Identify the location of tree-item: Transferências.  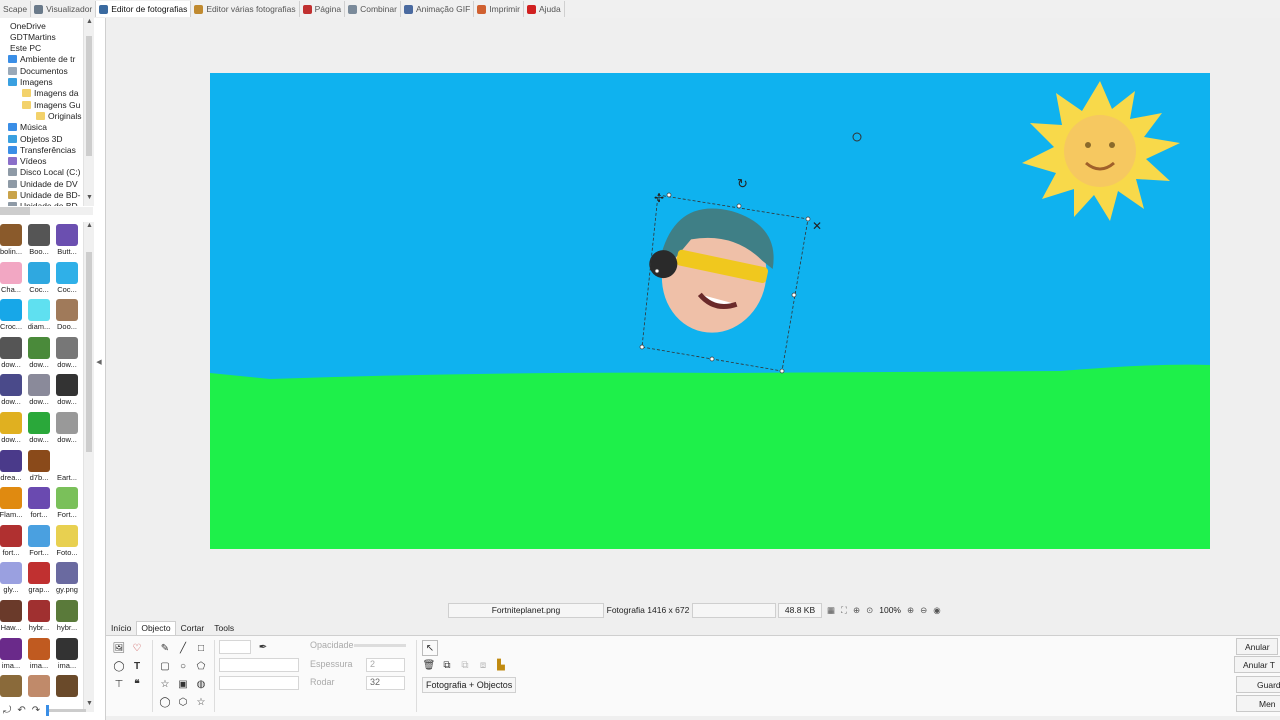
(42, 149).